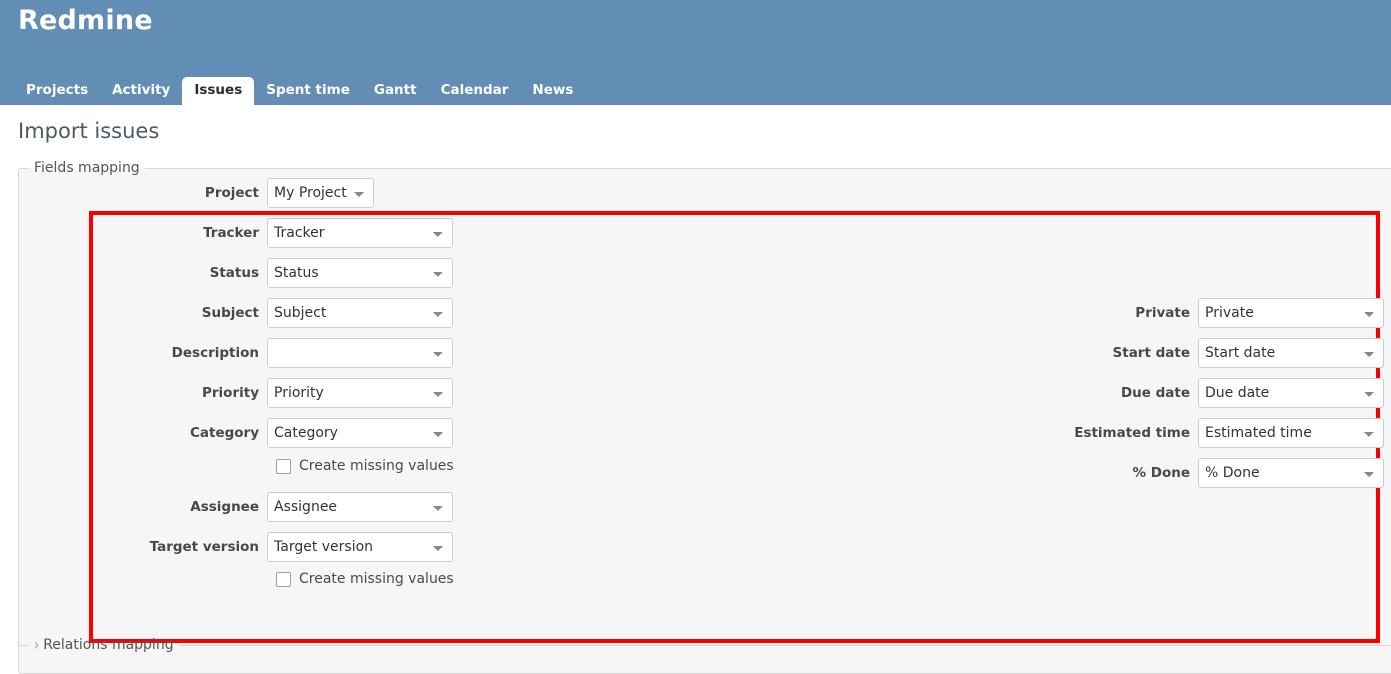 The width and height of the screenshot is (1391, 674). I want to click on field-label-due-date: Due date, so click(1155, 393).